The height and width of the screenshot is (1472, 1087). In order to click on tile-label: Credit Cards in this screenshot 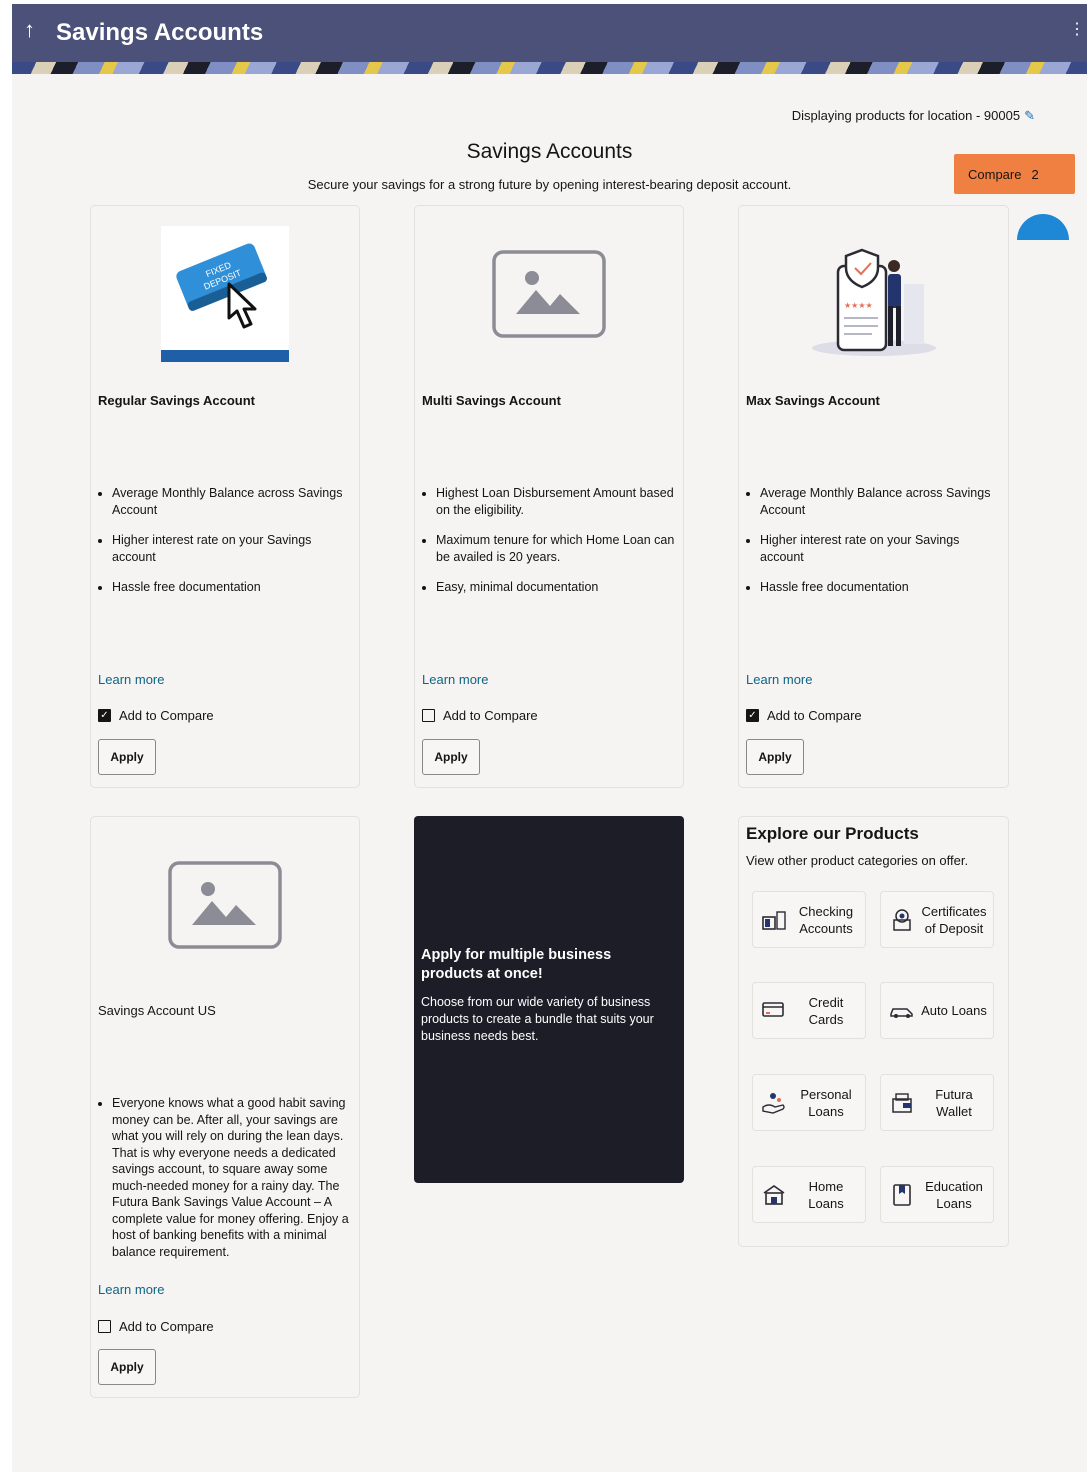, I will do `click(826, 1010)`.